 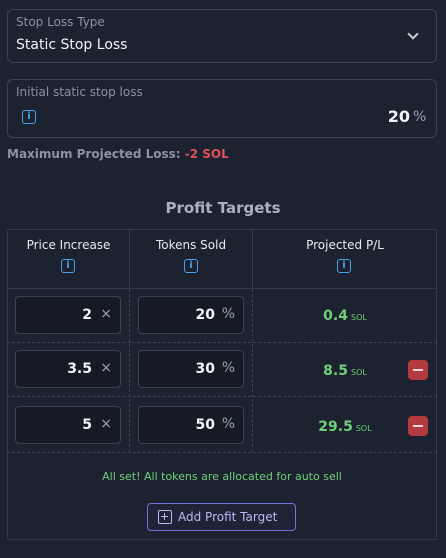 I want to click on max-projected-loss: Maximum Projected Loss: -2 SOL, so click(x=118, y=154).